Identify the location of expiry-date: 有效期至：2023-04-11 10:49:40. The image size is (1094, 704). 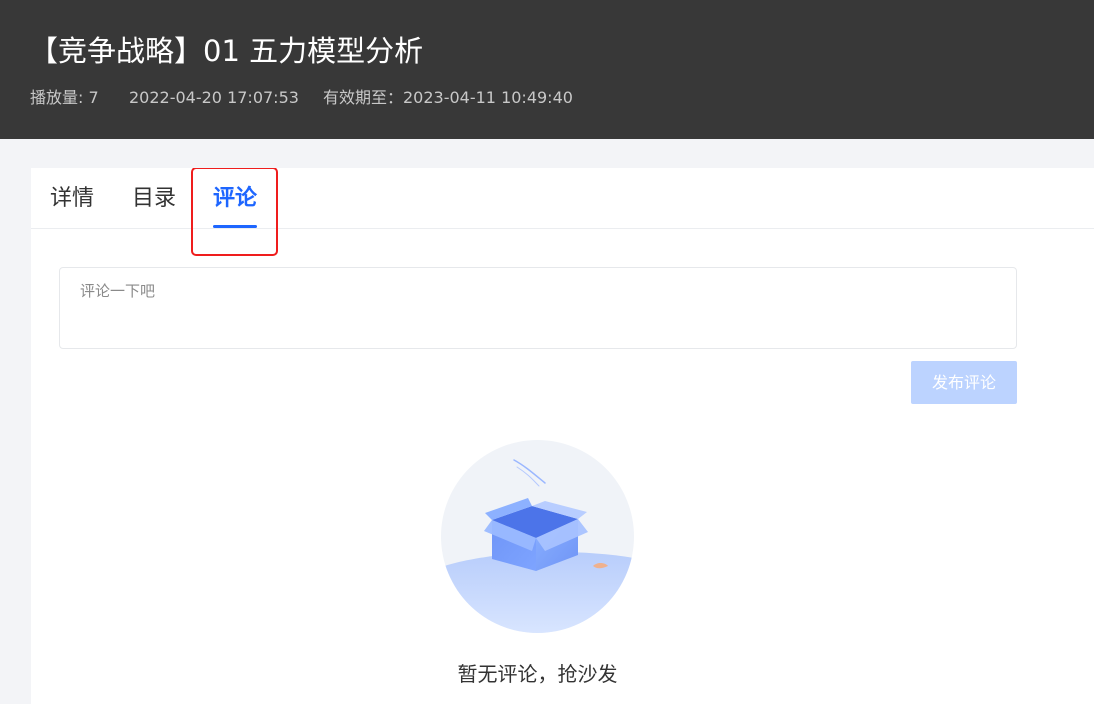
(448, 97).